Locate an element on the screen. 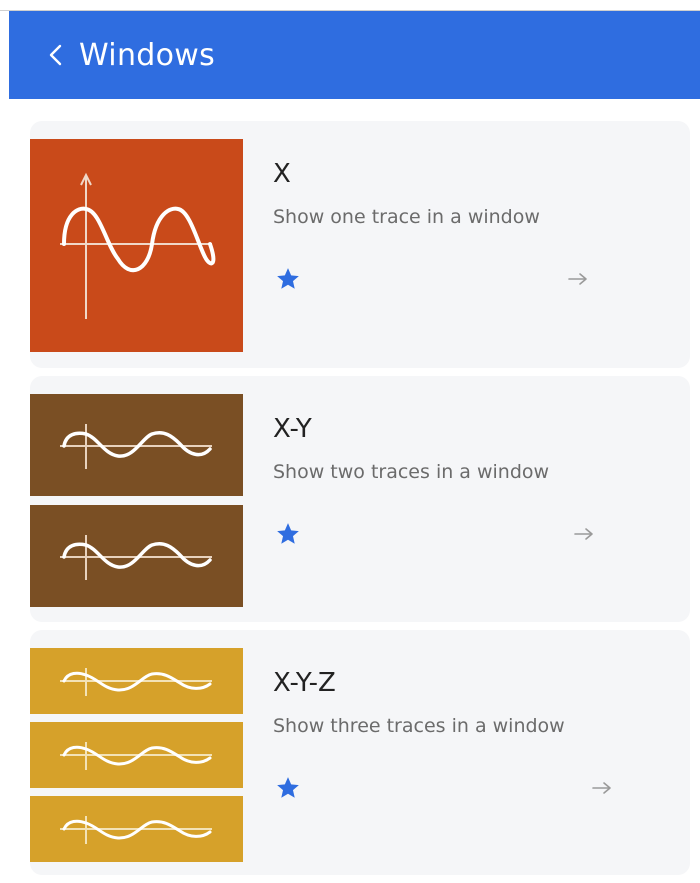 Image resolution: width=700 pixels, height=883 pixels. card-description: Show one trace in a window is located at coordinates (406, 217).